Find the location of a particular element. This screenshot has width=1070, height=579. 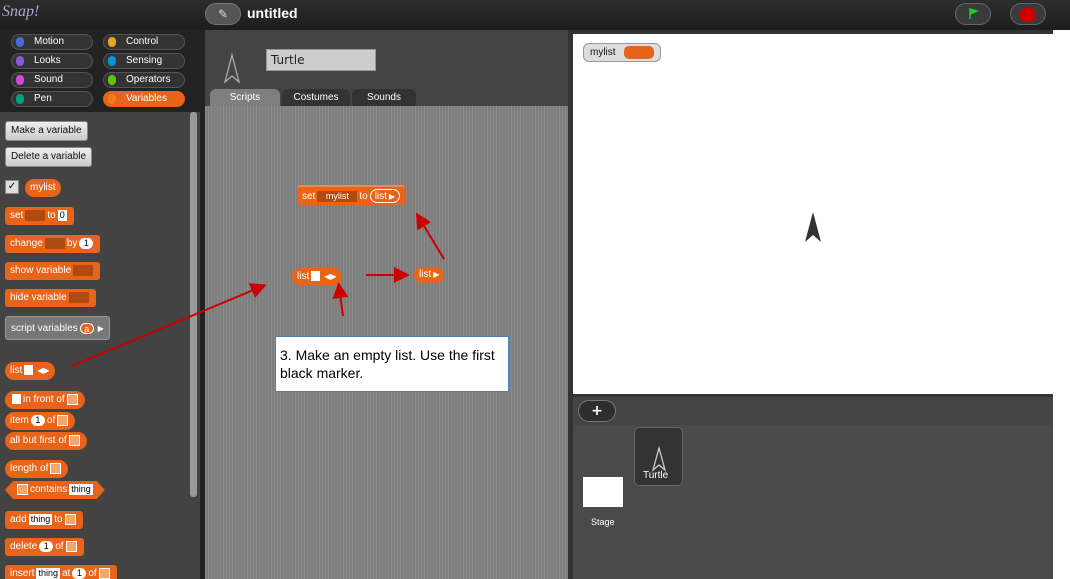

green-flag-button is located at coordinates (973, 14).